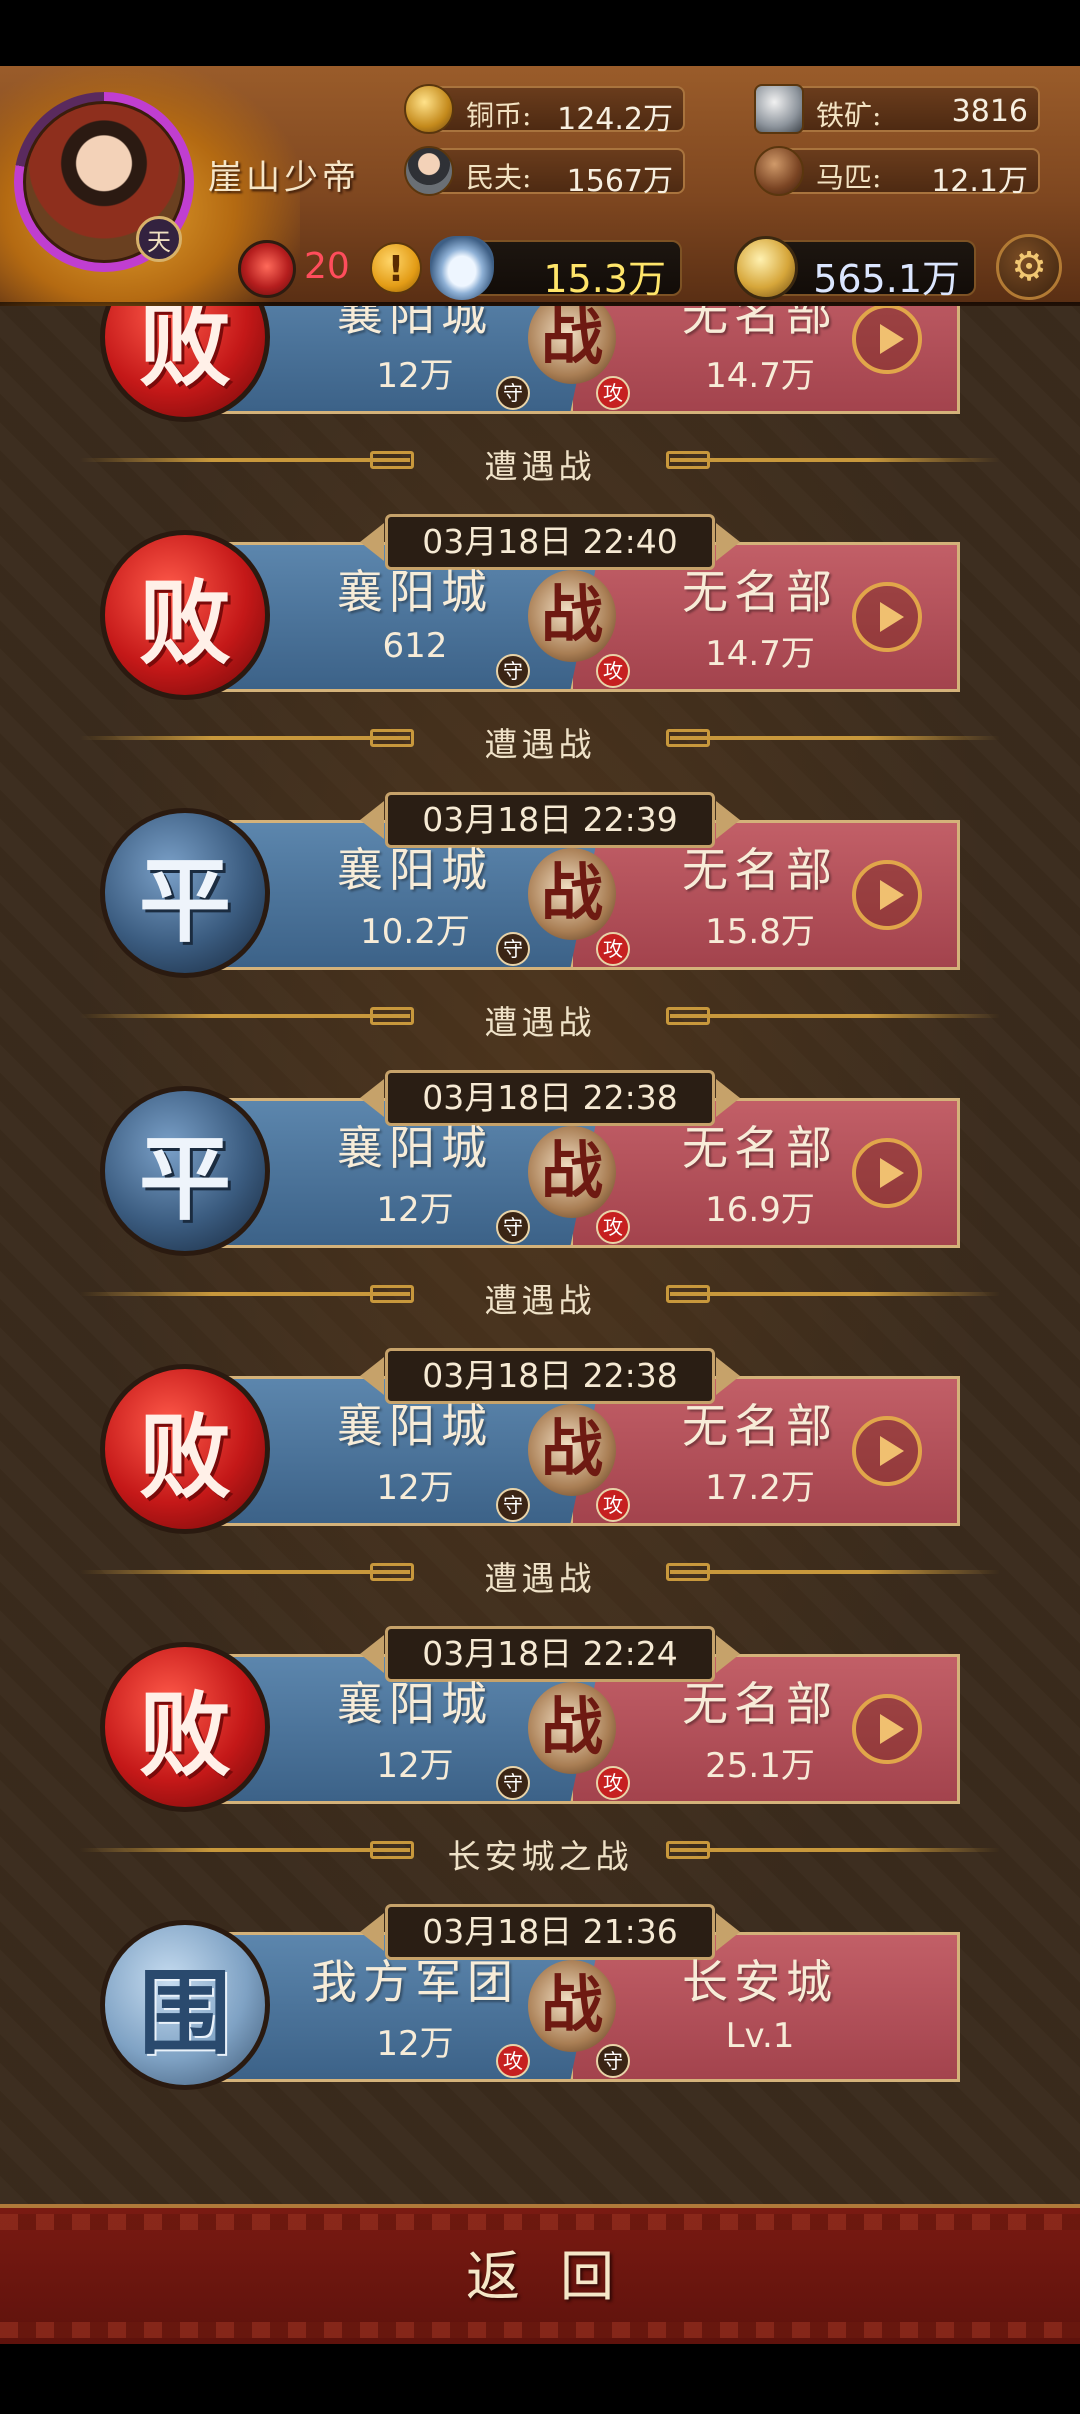 The height and width of the screenshot is (2414, 1080). What do you see at coordinates (499, 177) in the screenshot?
I see `laborer-label: 民夫:` at bounding box center [499, 177].